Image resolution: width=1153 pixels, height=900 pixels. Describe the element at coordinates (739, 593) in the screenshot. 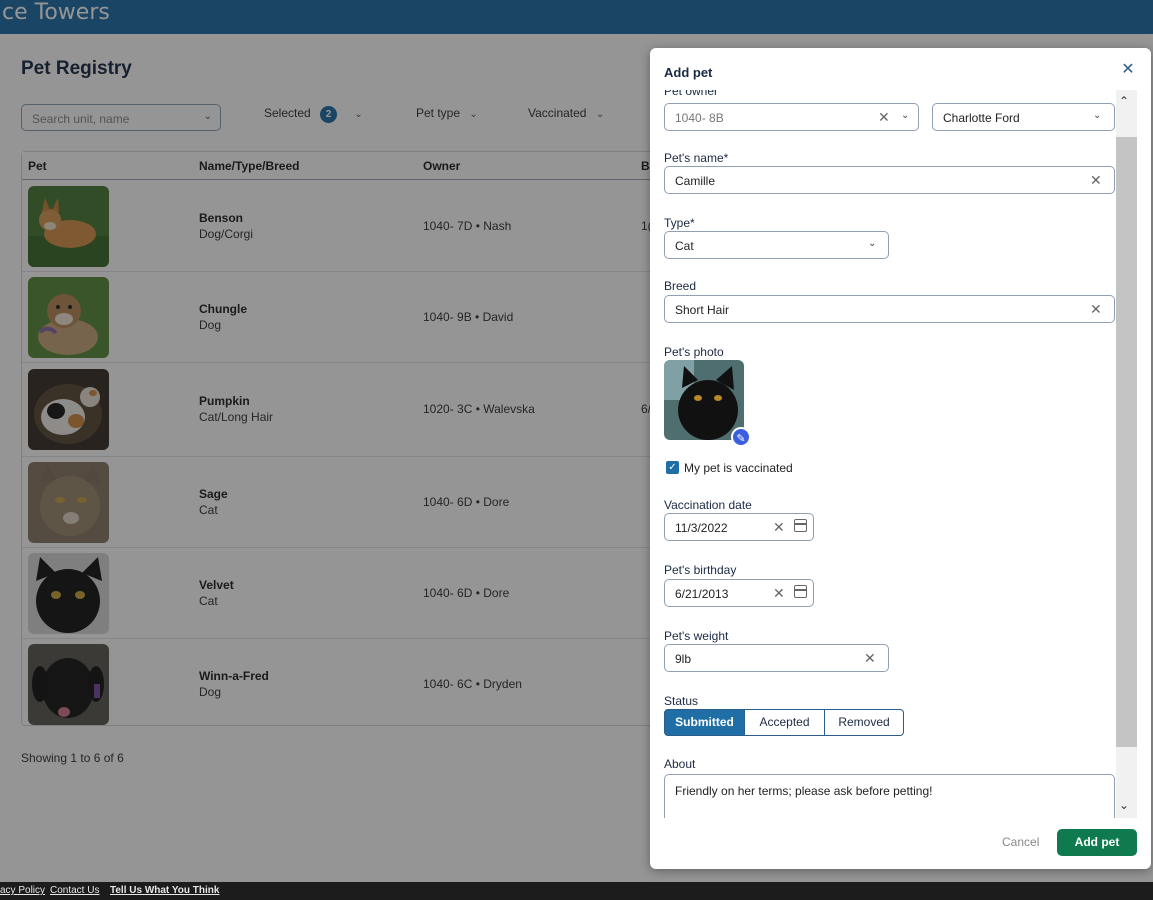

I see `birthday-input: 6/21/2013 ✕` at that location.